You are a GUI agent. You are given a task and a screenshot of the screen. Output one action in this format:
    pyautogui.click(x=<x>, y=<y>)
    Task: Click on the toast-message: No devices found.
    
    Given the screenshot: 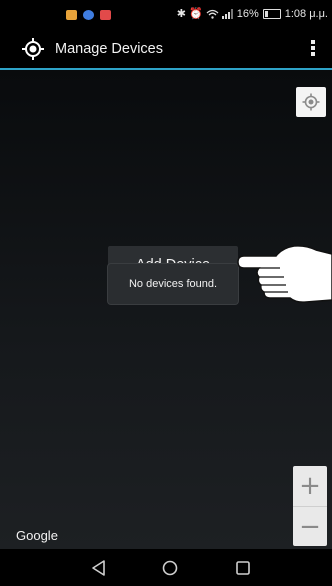 What is the action you would take?
    pyautogui.click(x=173, y=284)
    